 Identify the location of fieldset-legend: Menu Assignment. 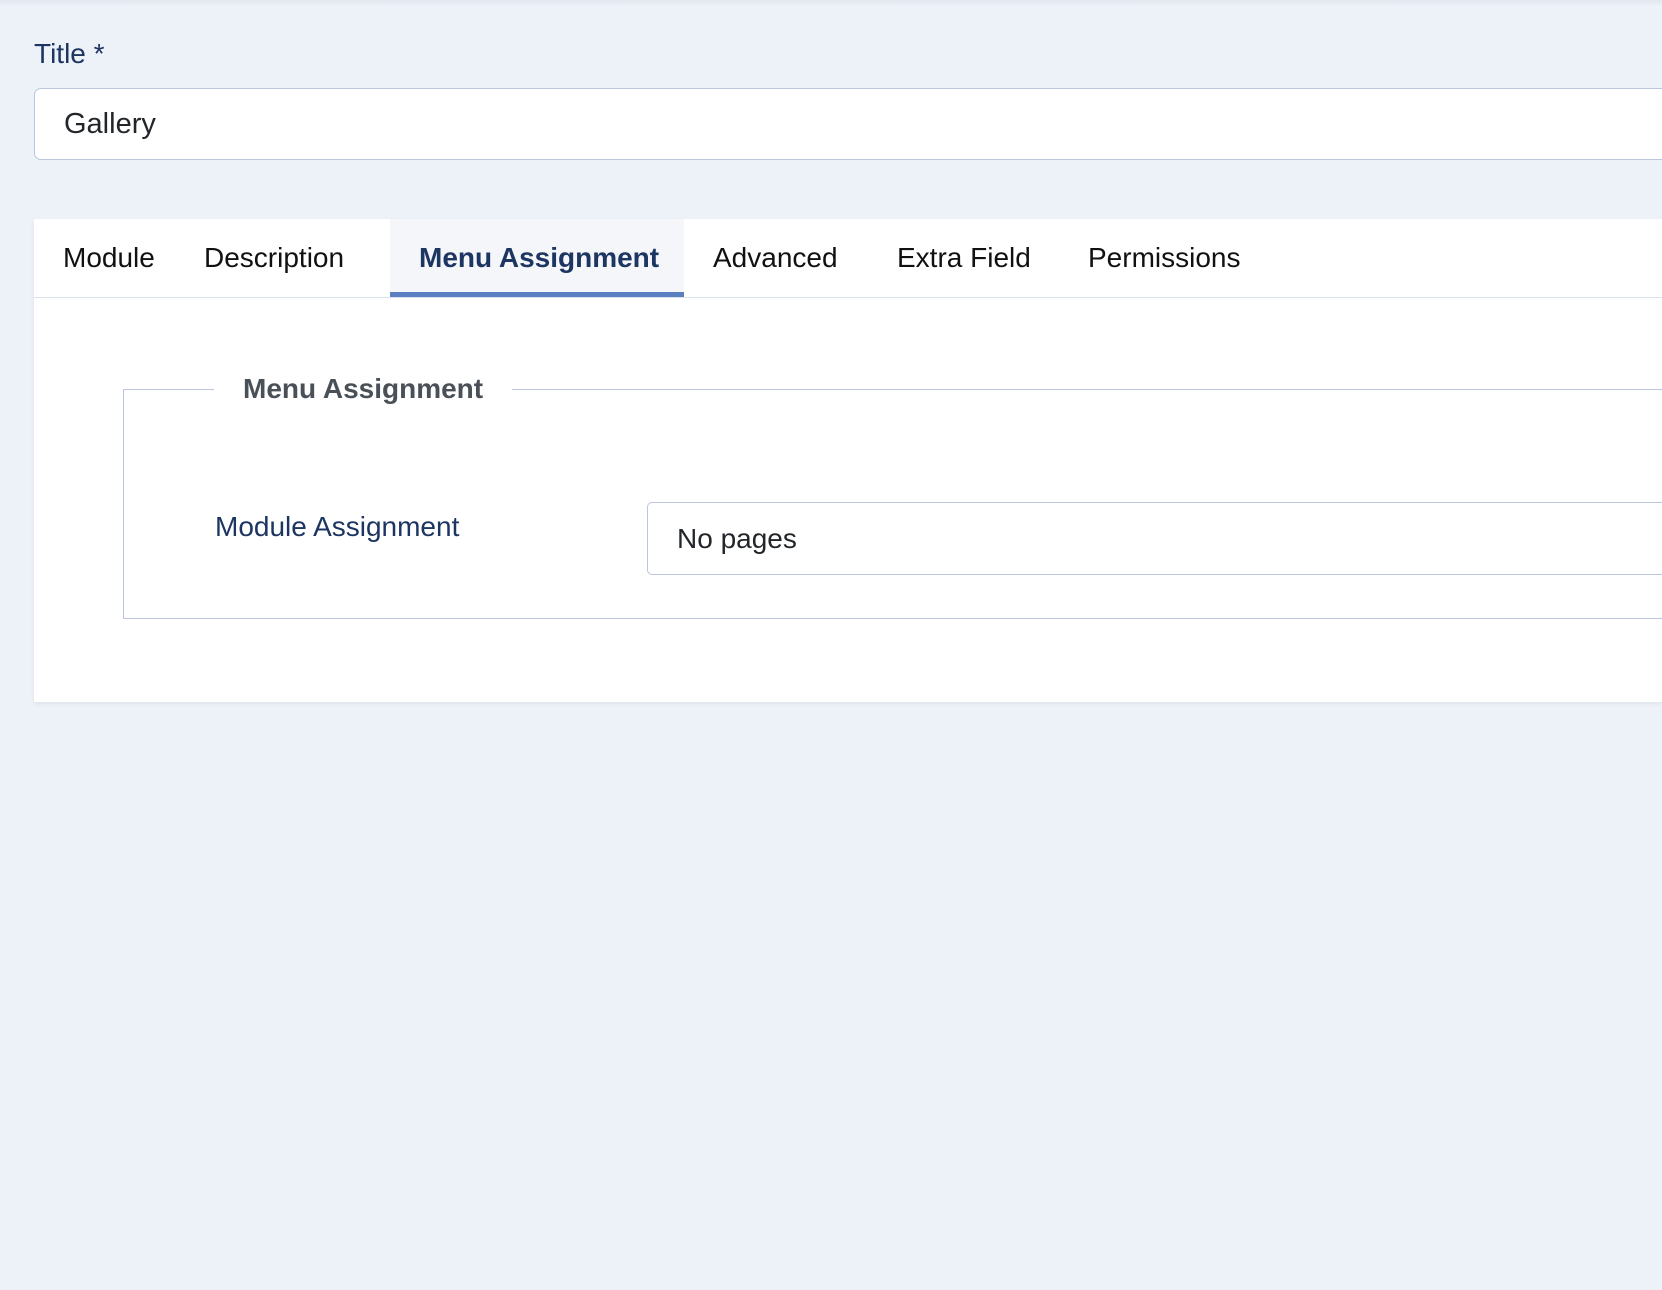
(363, 388).